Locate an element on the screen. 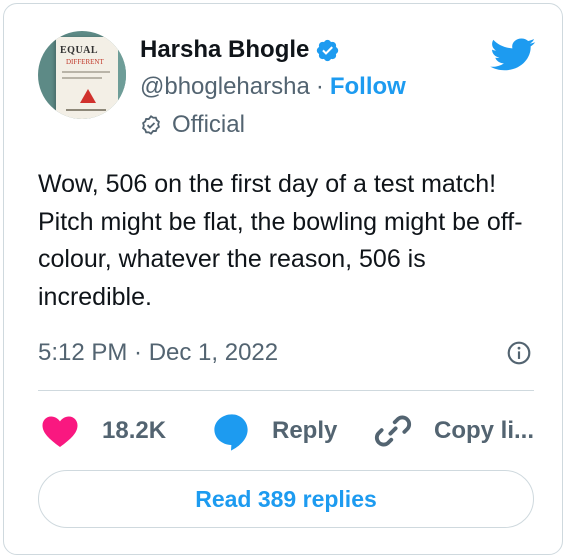 This screenshot has height=560, width=583. twitter-bird-icon is located at coordinates (513, 54).